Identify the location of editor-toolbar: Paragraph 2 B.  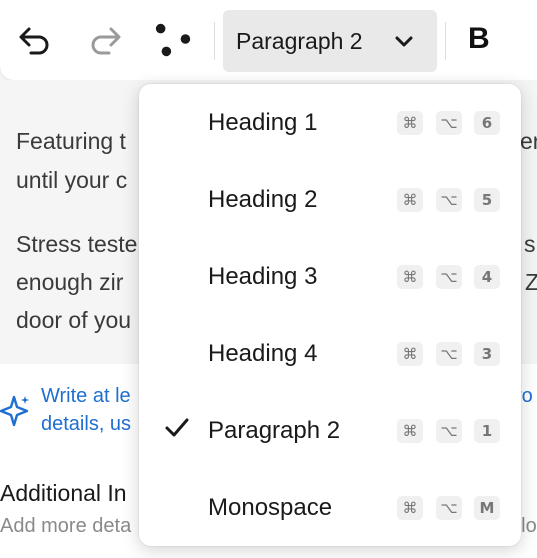
(268, 40).